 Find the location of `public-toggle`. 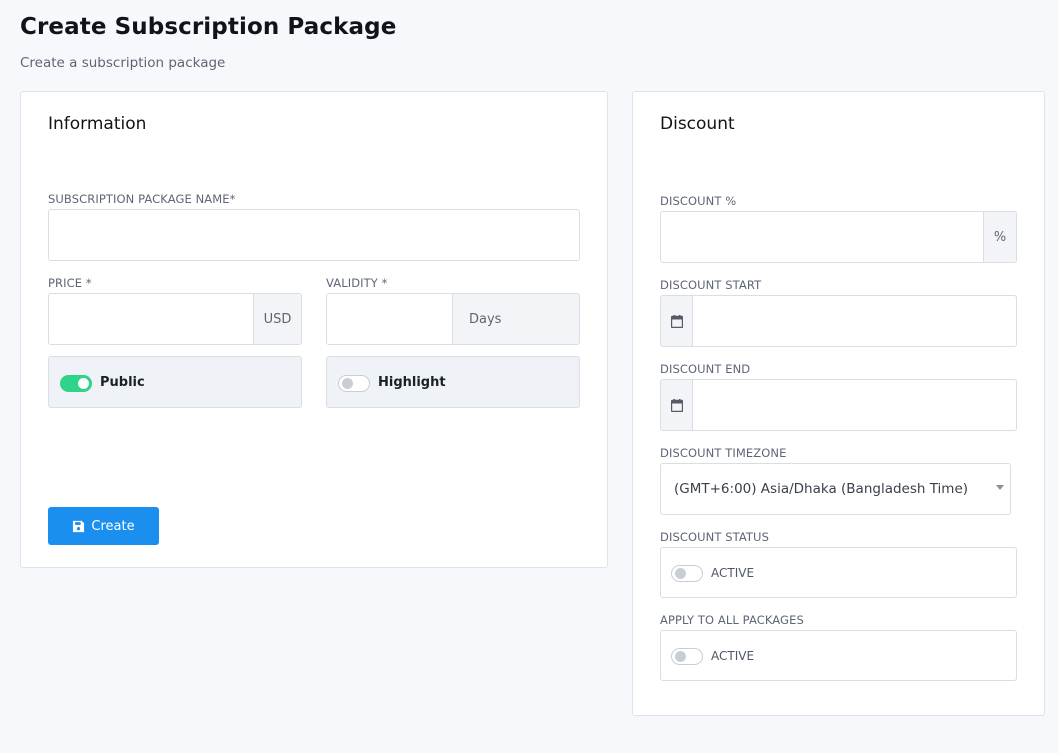

public-toggle is located at coordinates (76, 383).